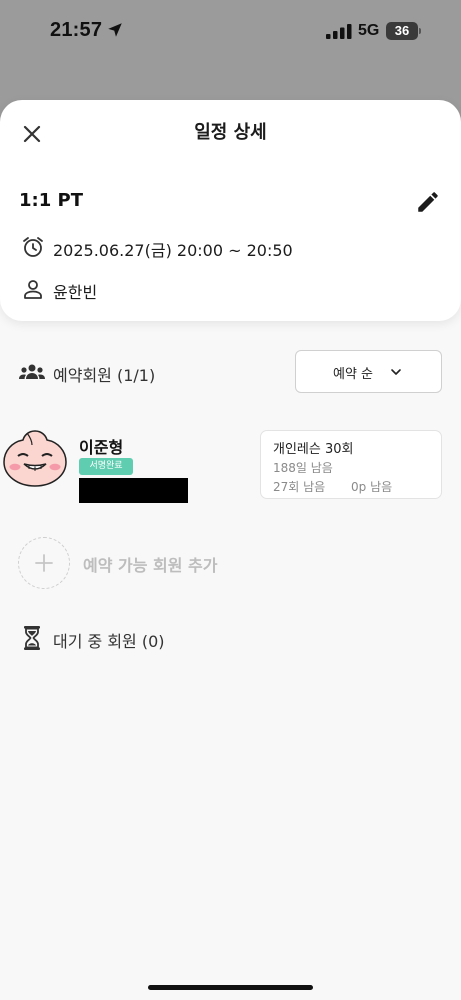 The height and width of the screenshot is (1000, 461). What do you see at coordinates (299, 487) in the screenshot?
I see `pass-count-left: 27회 남음` at bounding box center [299, 487].